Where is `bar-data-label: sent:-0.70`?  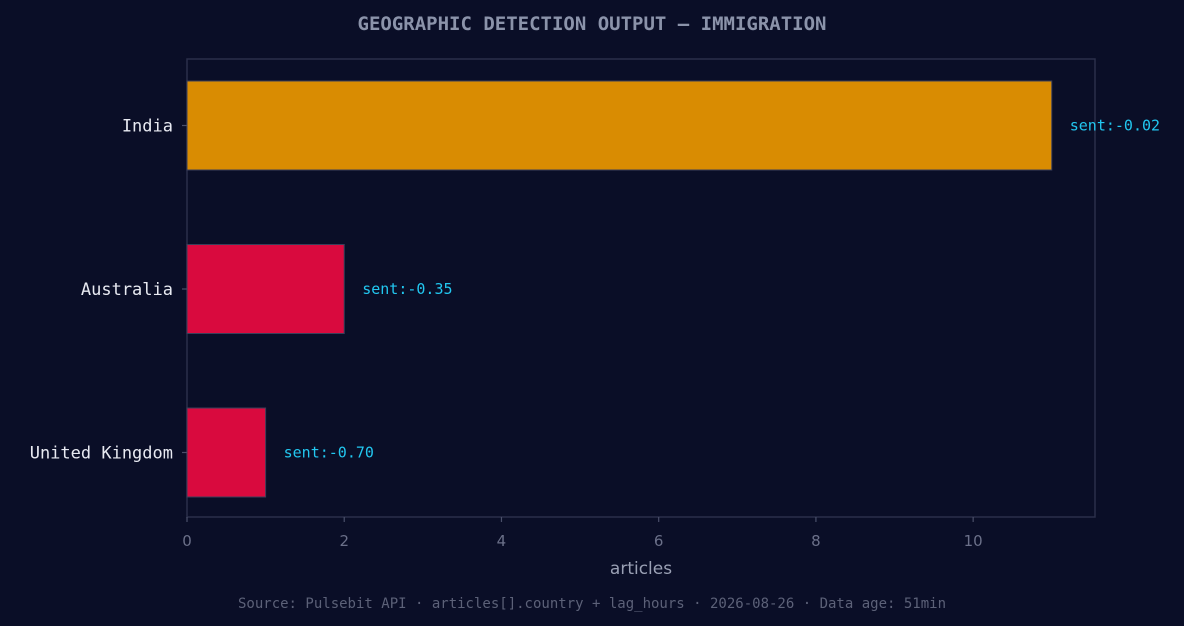
bar-data-label: sent:-0.70 is located at coordinates (329, 453).